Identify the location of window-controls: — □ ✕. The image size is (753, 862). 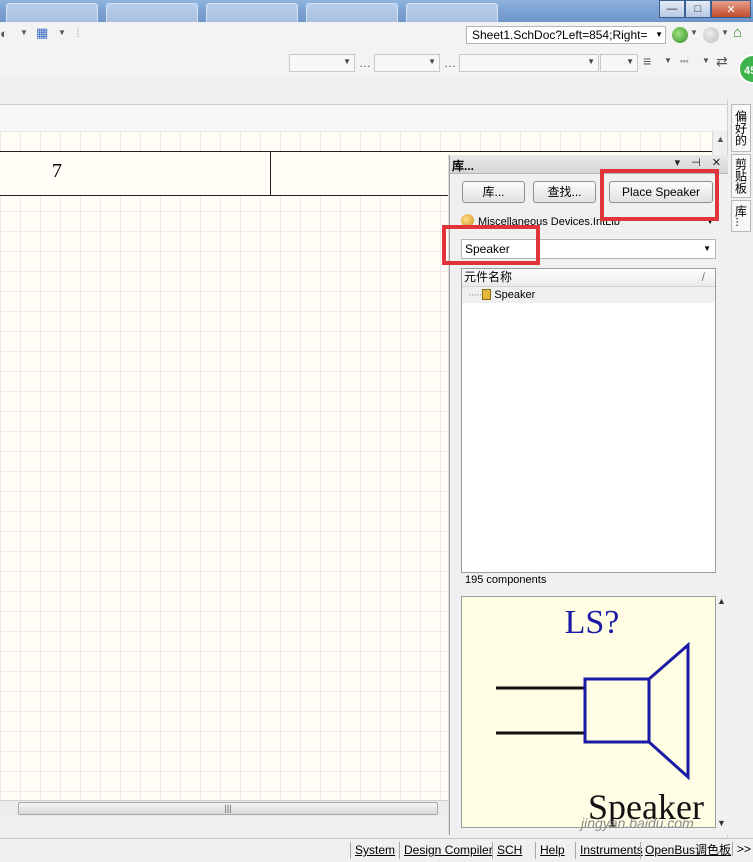
(705, 9).